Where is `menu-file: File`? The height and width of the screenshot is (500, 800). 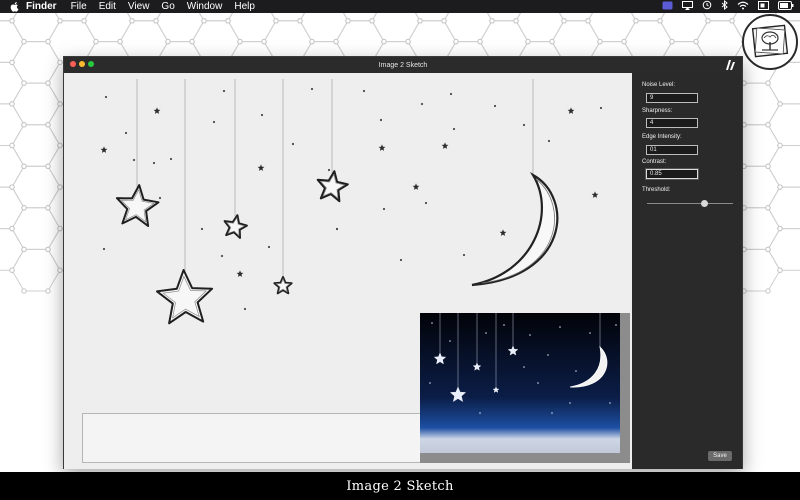 menu-file: File is located at coordinates (79, 6).